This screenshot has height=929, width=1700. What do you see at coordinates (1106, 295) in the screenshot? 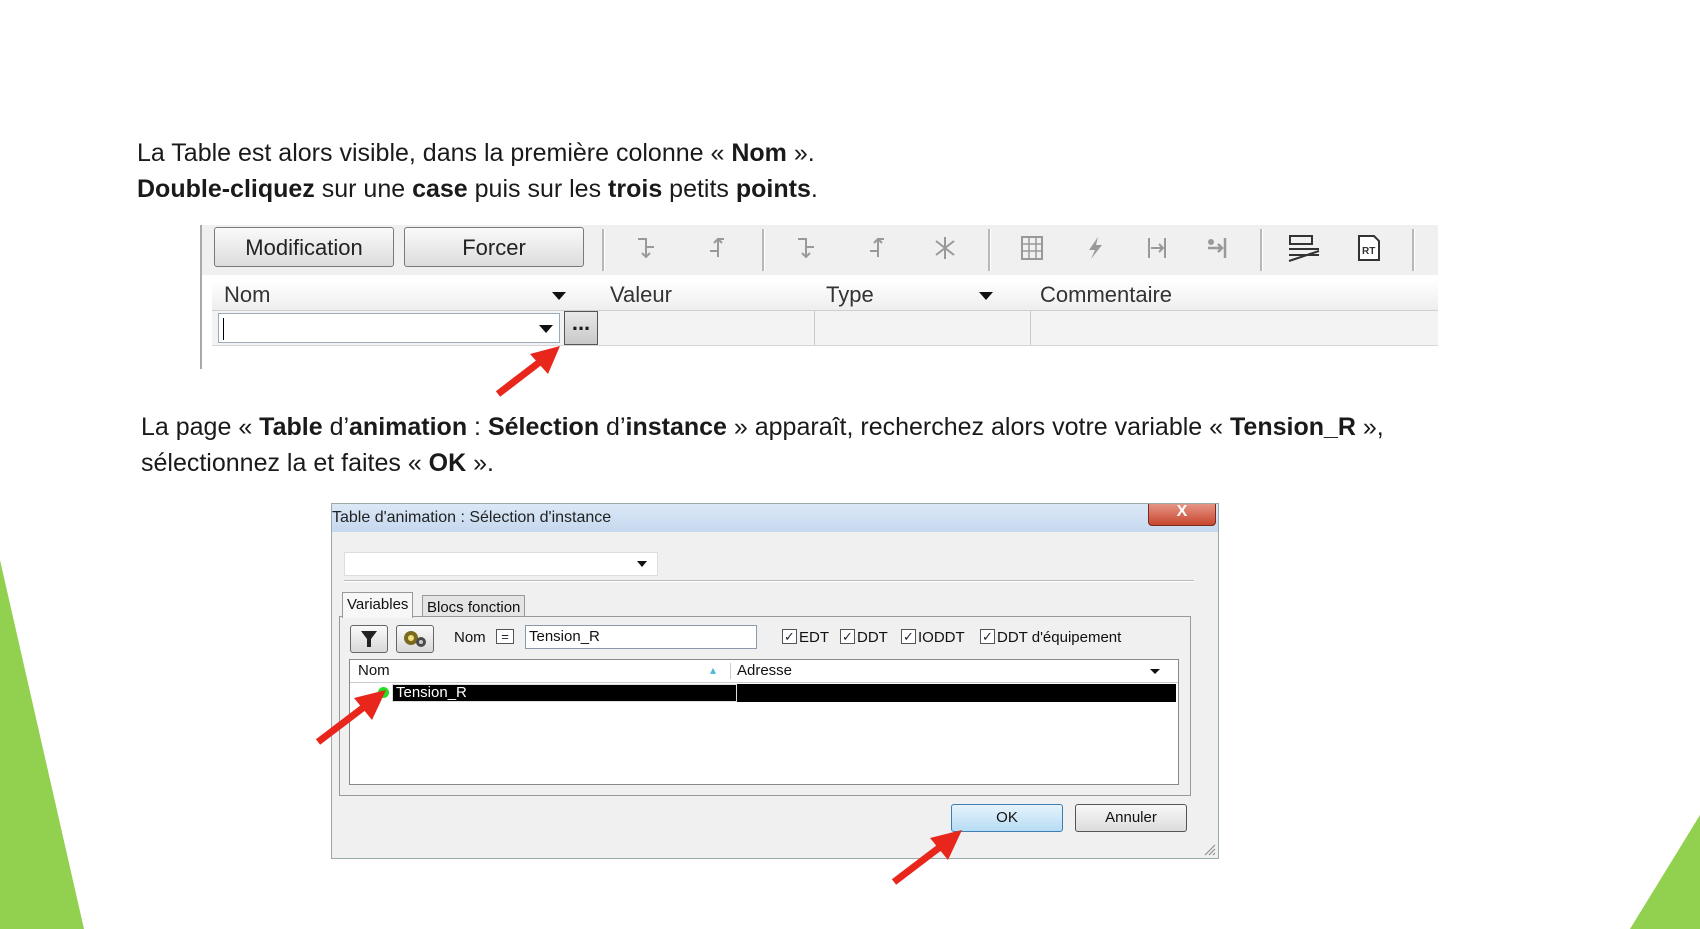
I see `column-commentaire: Commentaire` at bounding box center [1106, 295].